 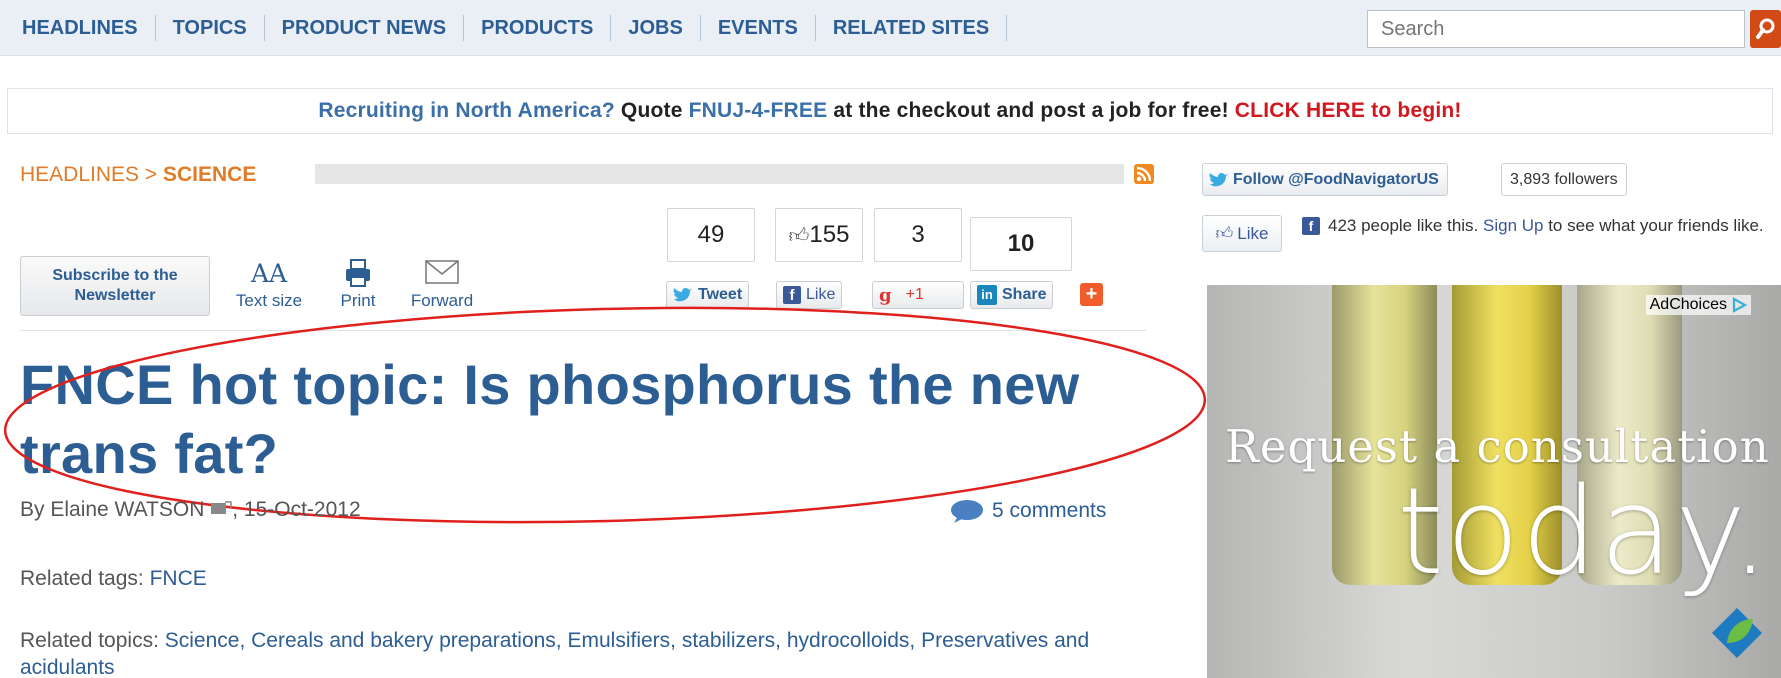 I want to click on linkedin-share-button: in Share, so click(x=1012, y=295).